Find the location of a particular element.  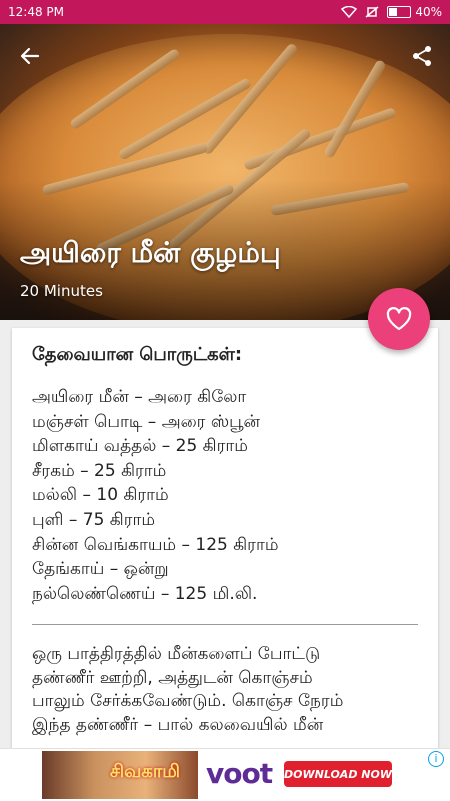

ad-image-title: சிவகாமி is located at coordinates (145, 771).